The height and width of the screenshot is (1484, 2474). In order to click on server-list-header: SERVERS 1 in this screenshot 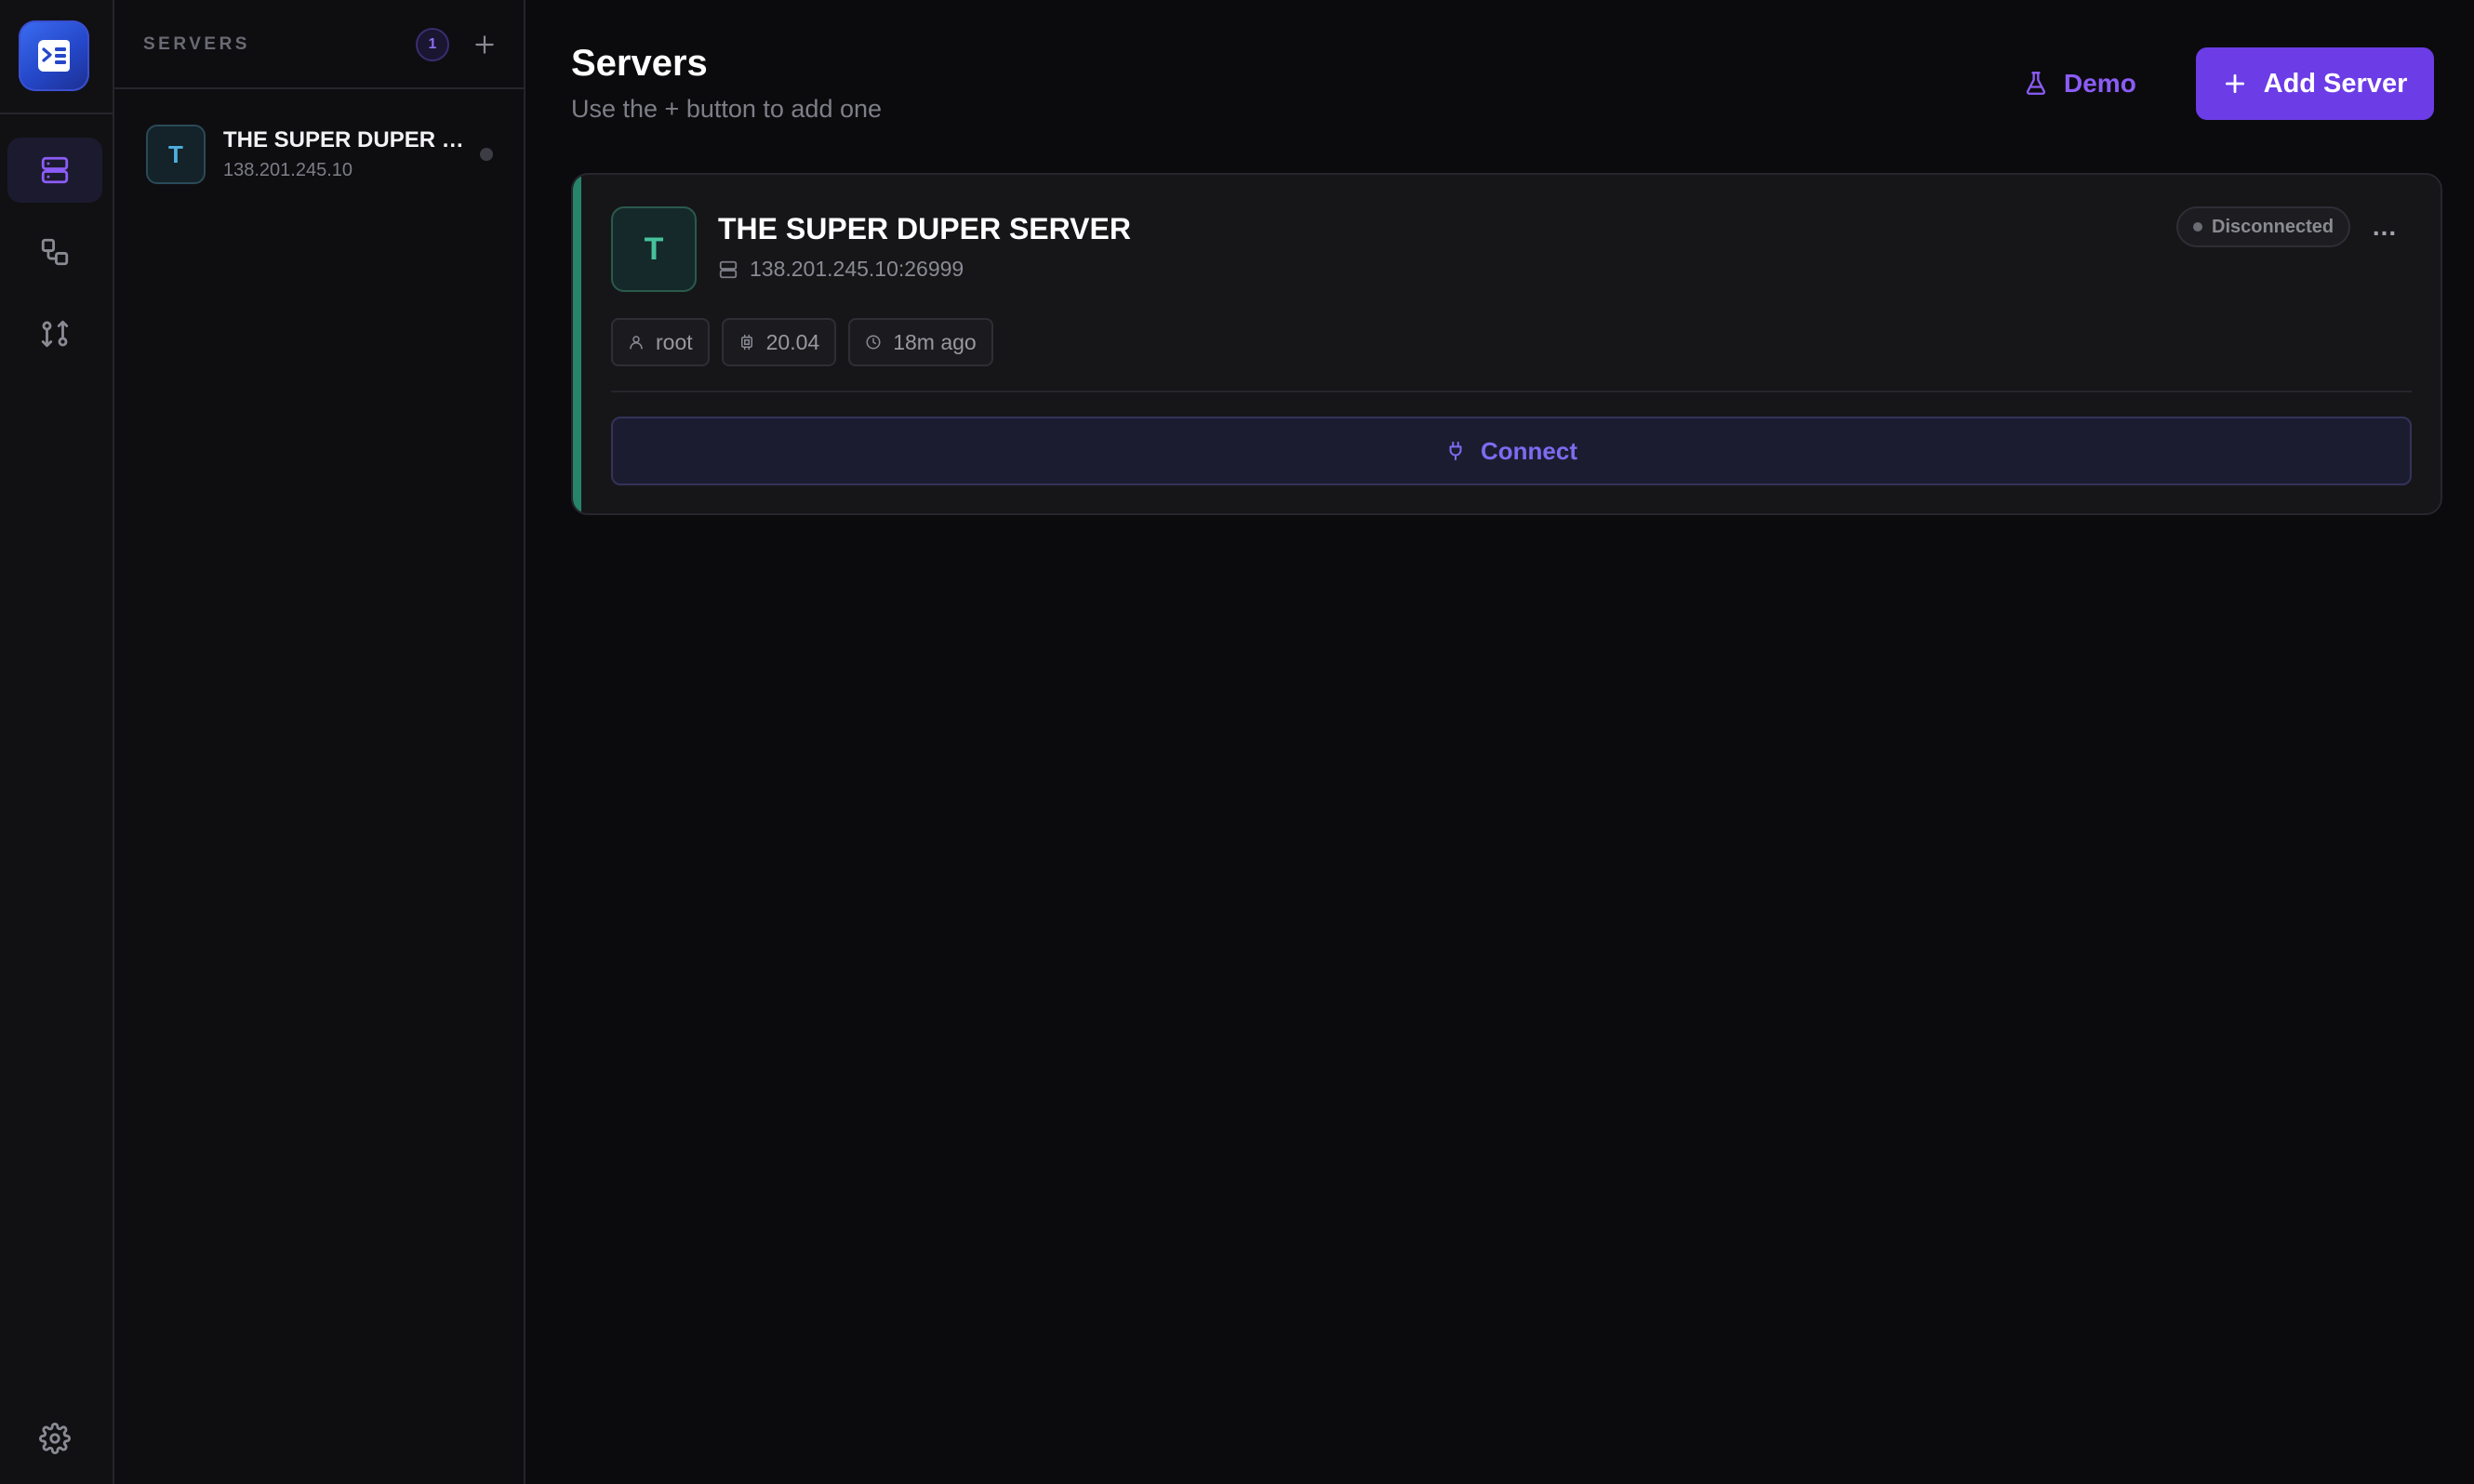, I will do `click(319, 44)`.